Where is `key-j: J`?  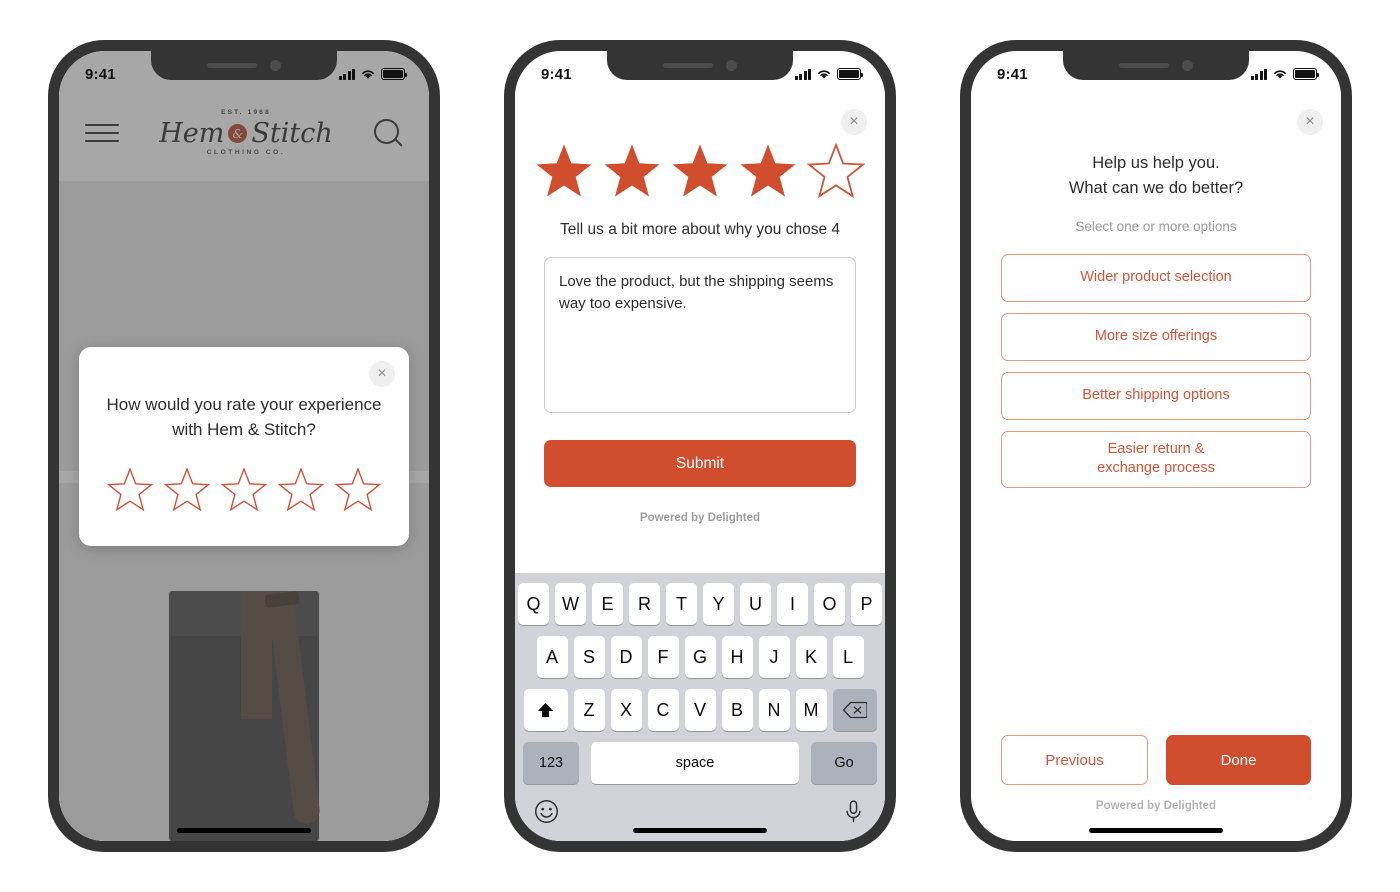 key-j: J is located at coordinates (774, 657).